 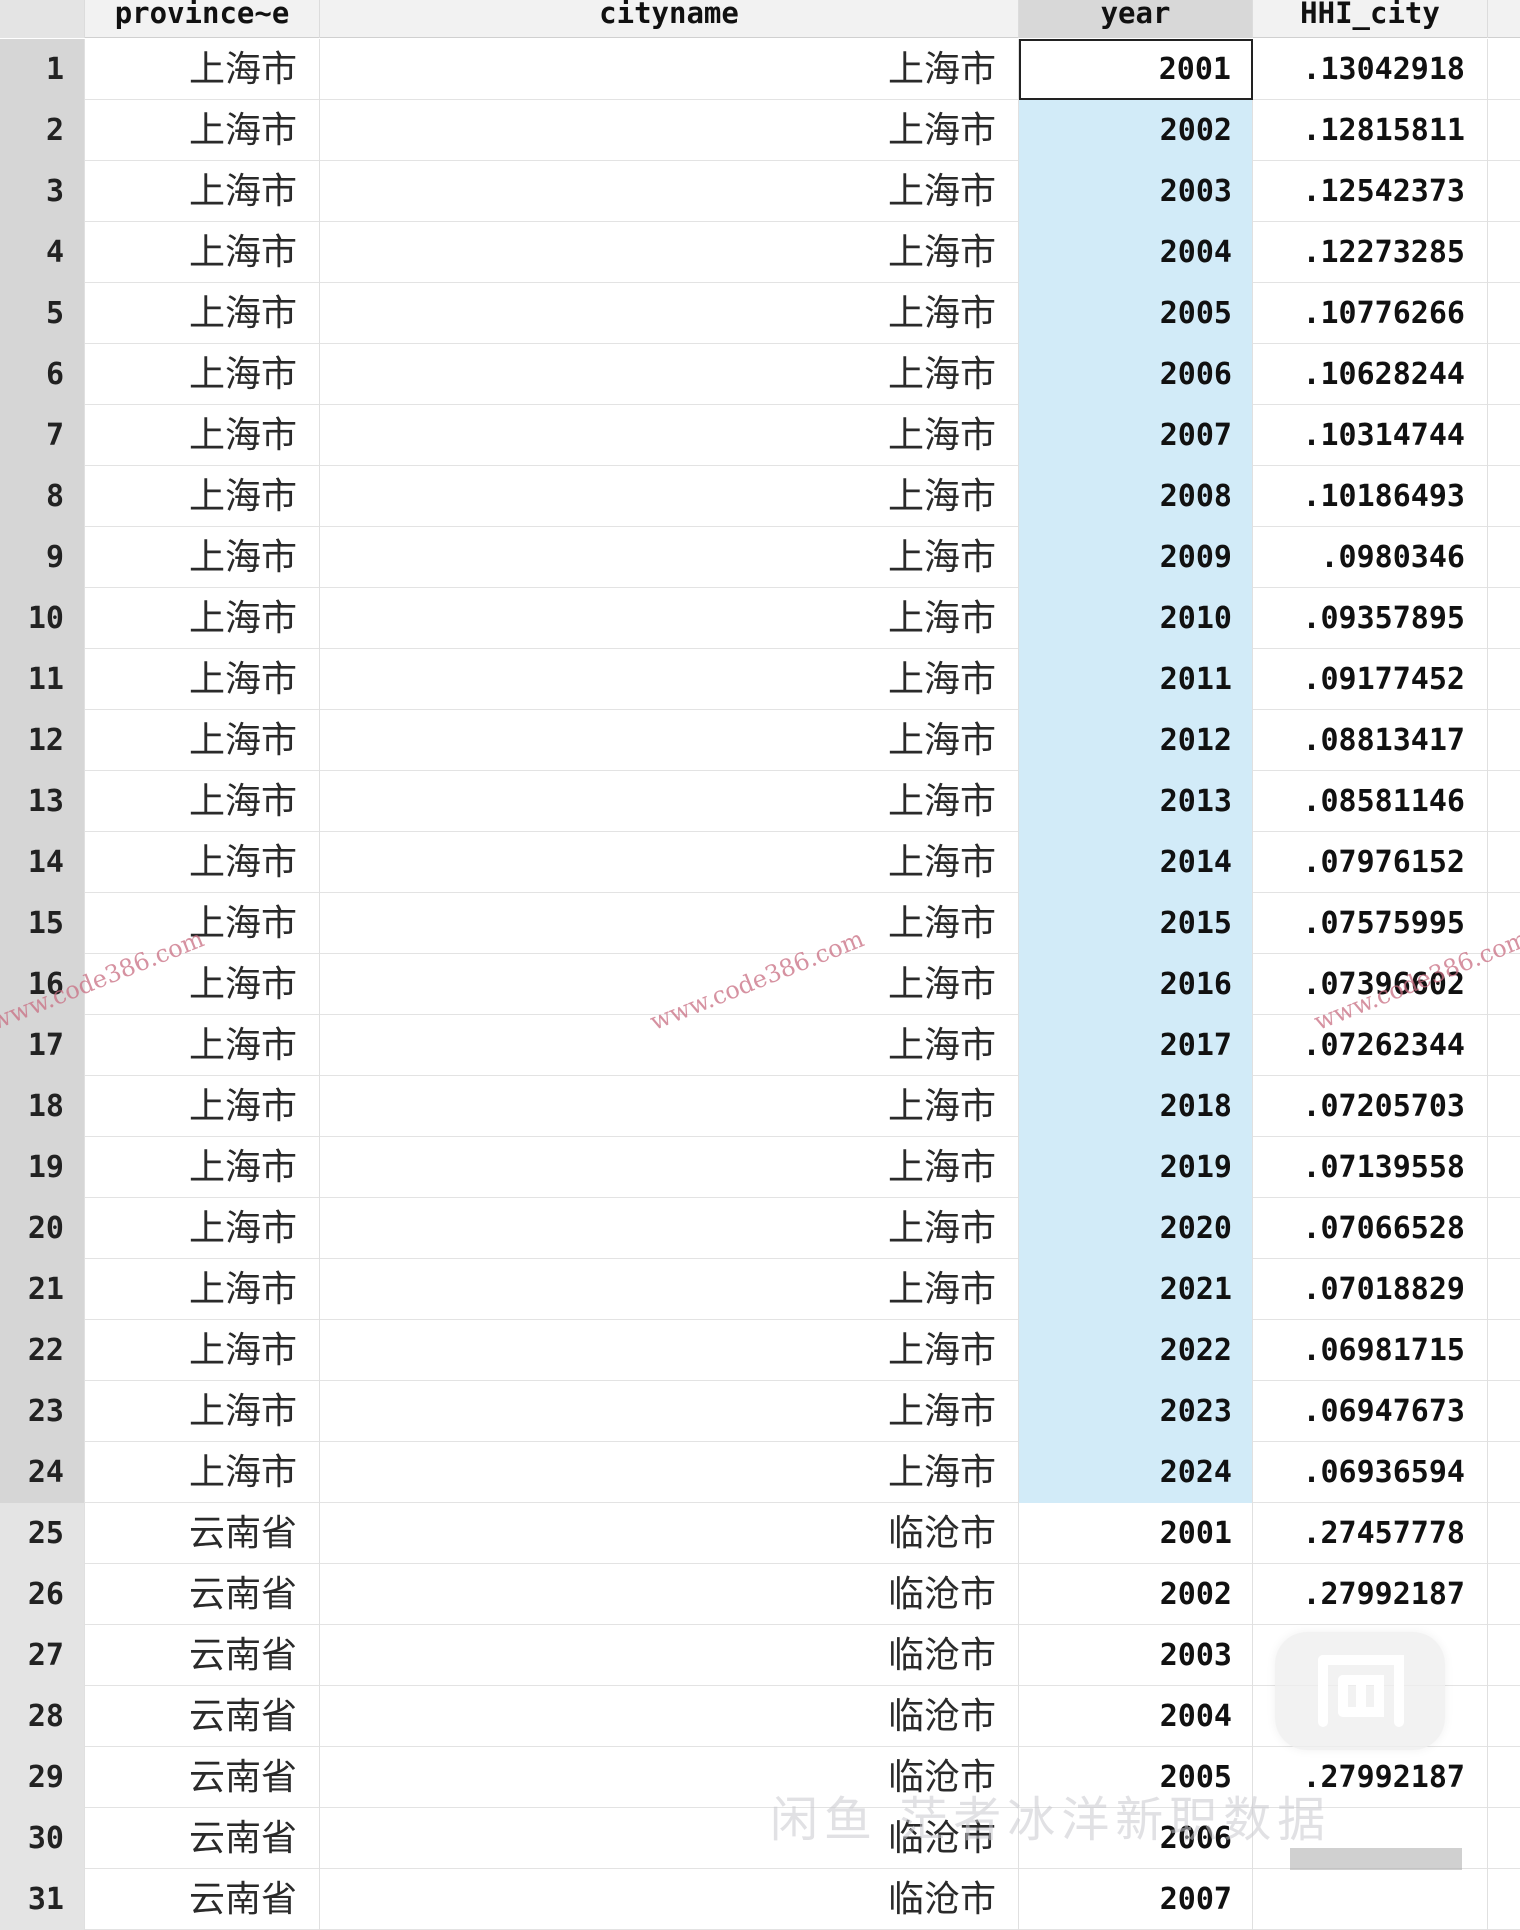 What do you see at coordinates (1370, 19) in the screenshot?
I see `column-header-hhi: HHI_city` at bounding box center [1370, 19].